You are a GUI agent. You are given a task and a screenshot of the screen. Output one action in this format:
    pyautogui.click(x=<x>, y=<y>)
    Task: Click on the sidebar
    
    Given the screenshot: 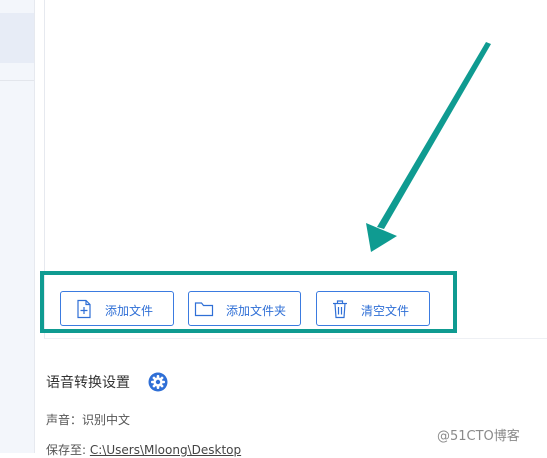 What is the action you would take?
    pyautogui.click(x=17, y=226)
    